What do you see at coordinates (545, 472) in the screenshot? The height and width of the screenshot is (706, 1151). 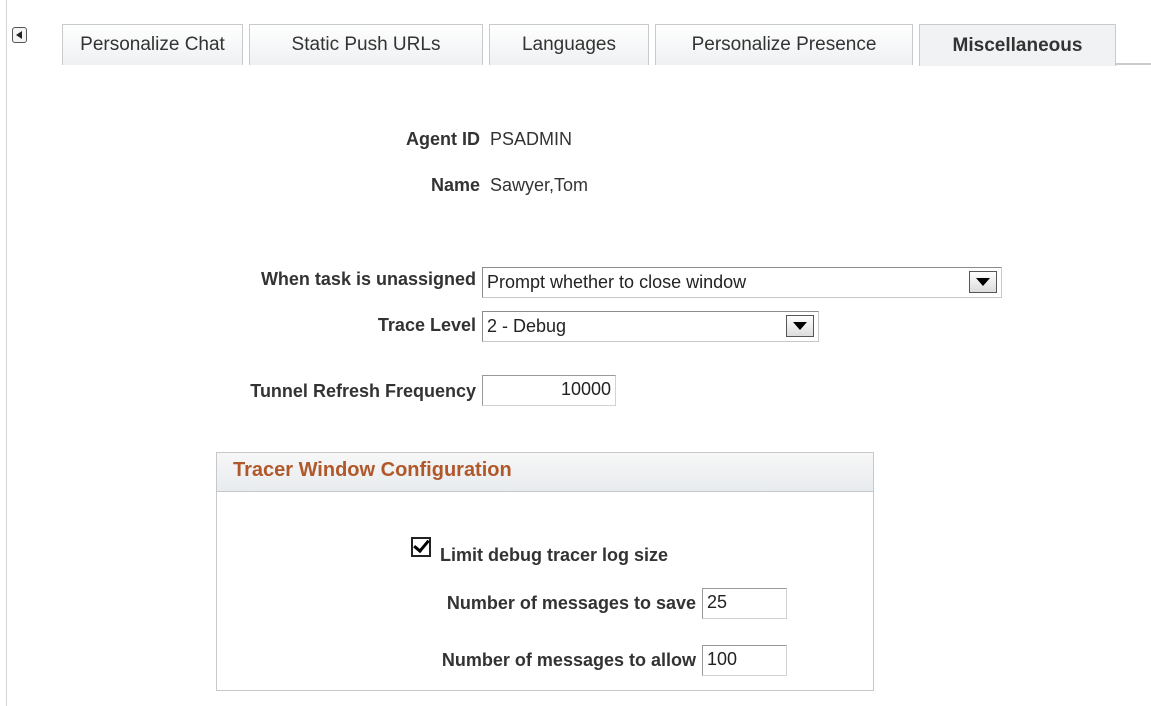 I see `tracer-window-header: Tracer Window Configuration` at bounding box center [545, 472].